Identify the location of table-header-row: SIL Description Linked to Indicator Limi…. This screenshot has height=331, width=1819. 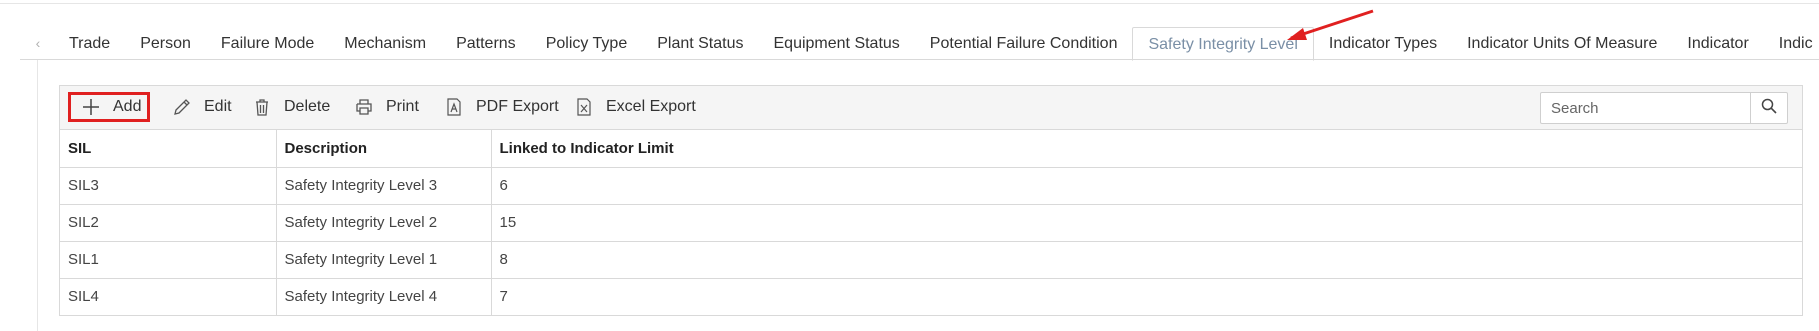
(931, 149).